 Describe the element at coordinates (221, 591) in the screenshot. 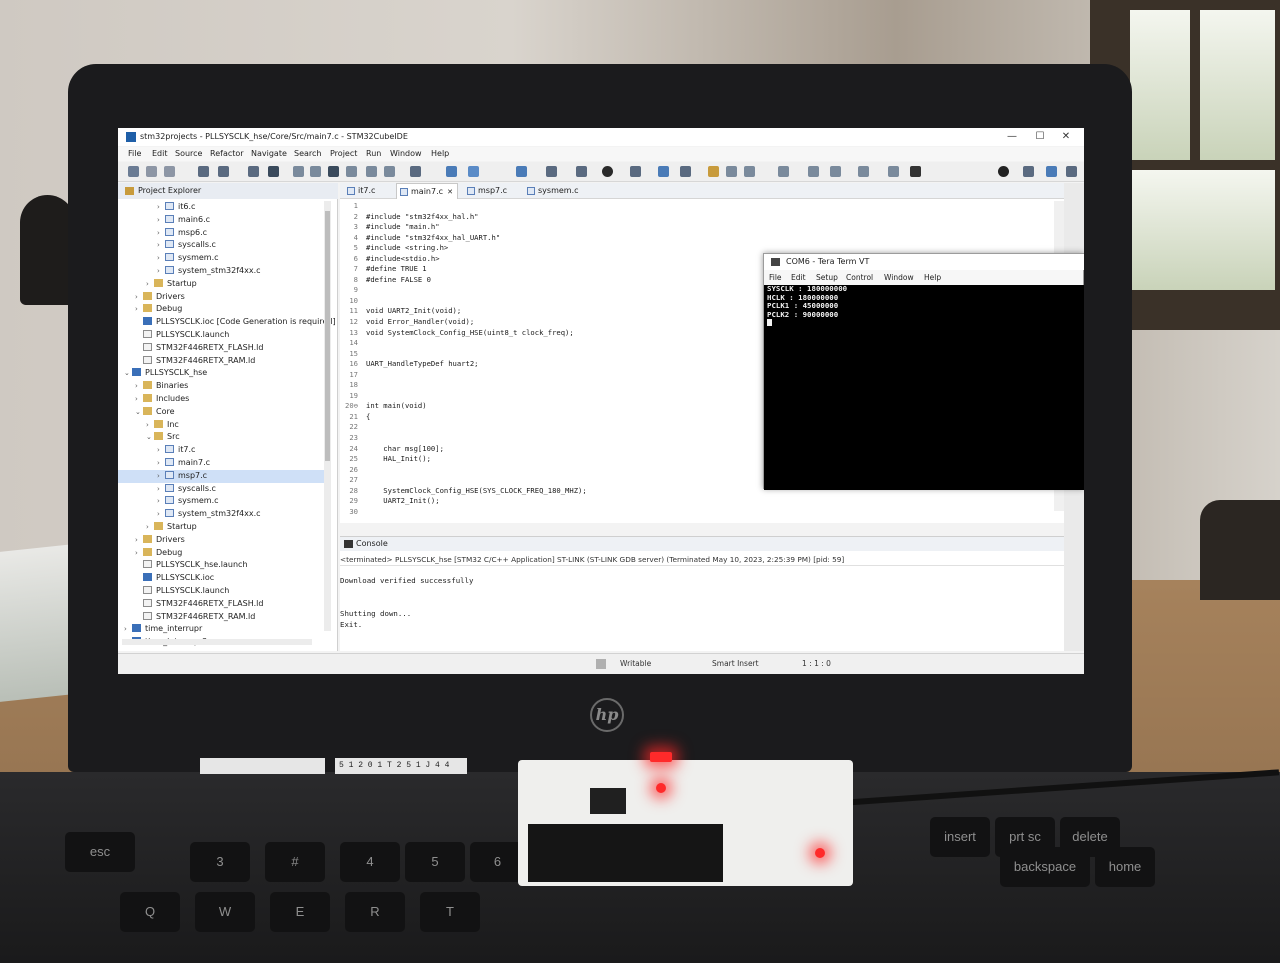

I see `tree-item: PLLSYSCLK.launch` at that location.